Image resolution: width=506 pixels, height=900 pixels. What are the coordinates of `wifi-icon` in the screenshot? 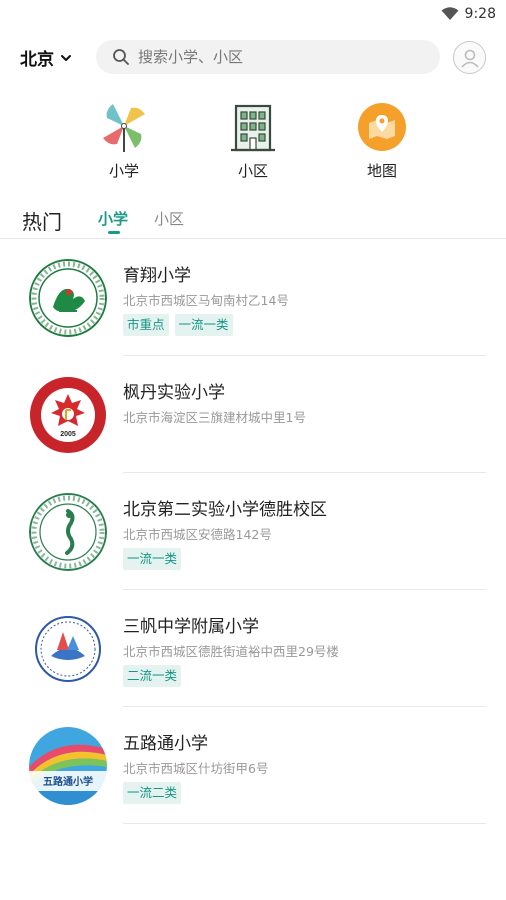 It's located at (450, 13).